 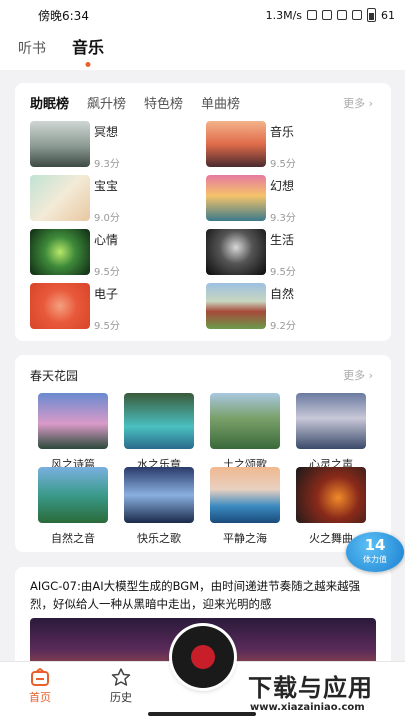 What do you see at coordinates (202, 50) in the screenshot?
I see `top-nav: 听书 音乐` at bounding box center [202, 50].